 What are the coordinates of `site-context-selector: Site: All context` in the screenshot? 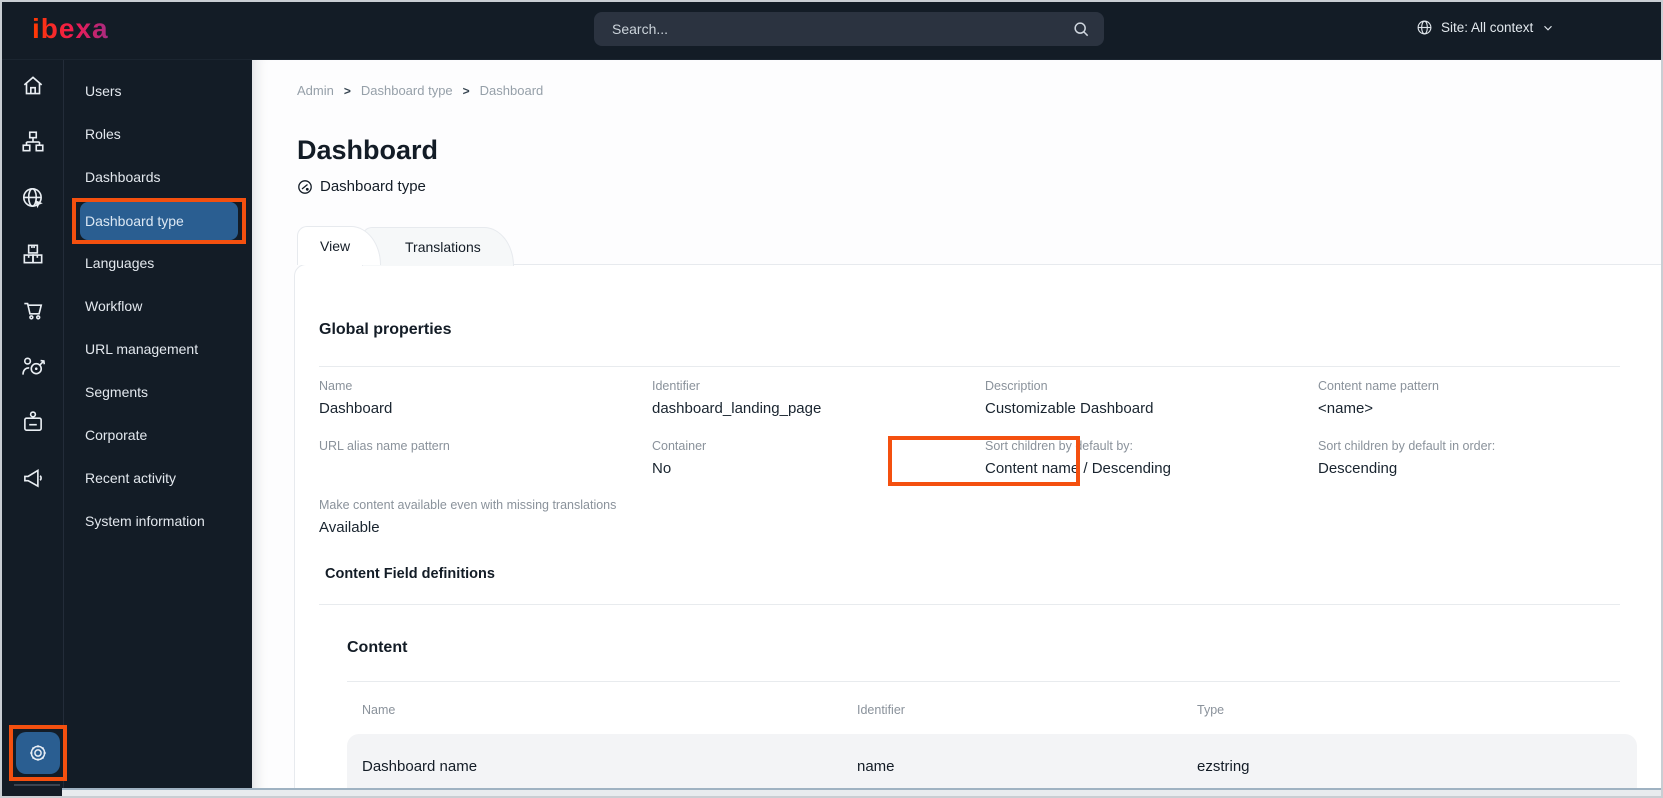 It's located at (1485, 27).